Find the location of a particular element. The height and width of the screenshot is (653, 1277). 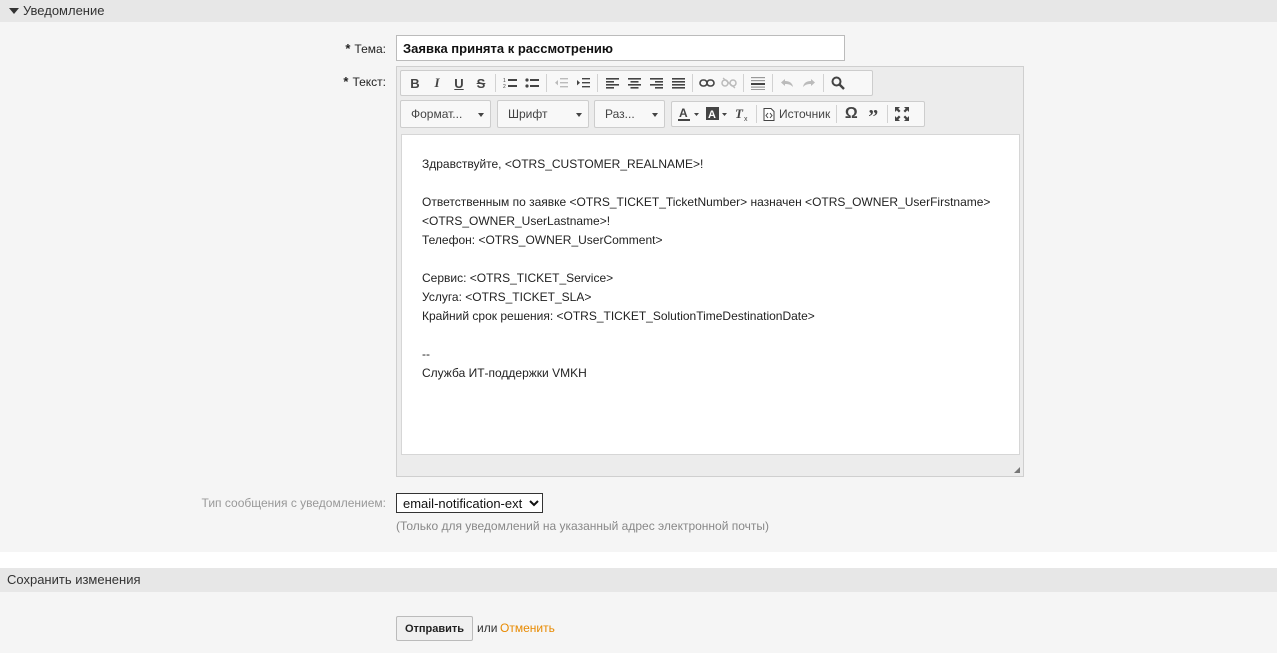

strikethrough-icon: S is located at coordinates (481, 83).